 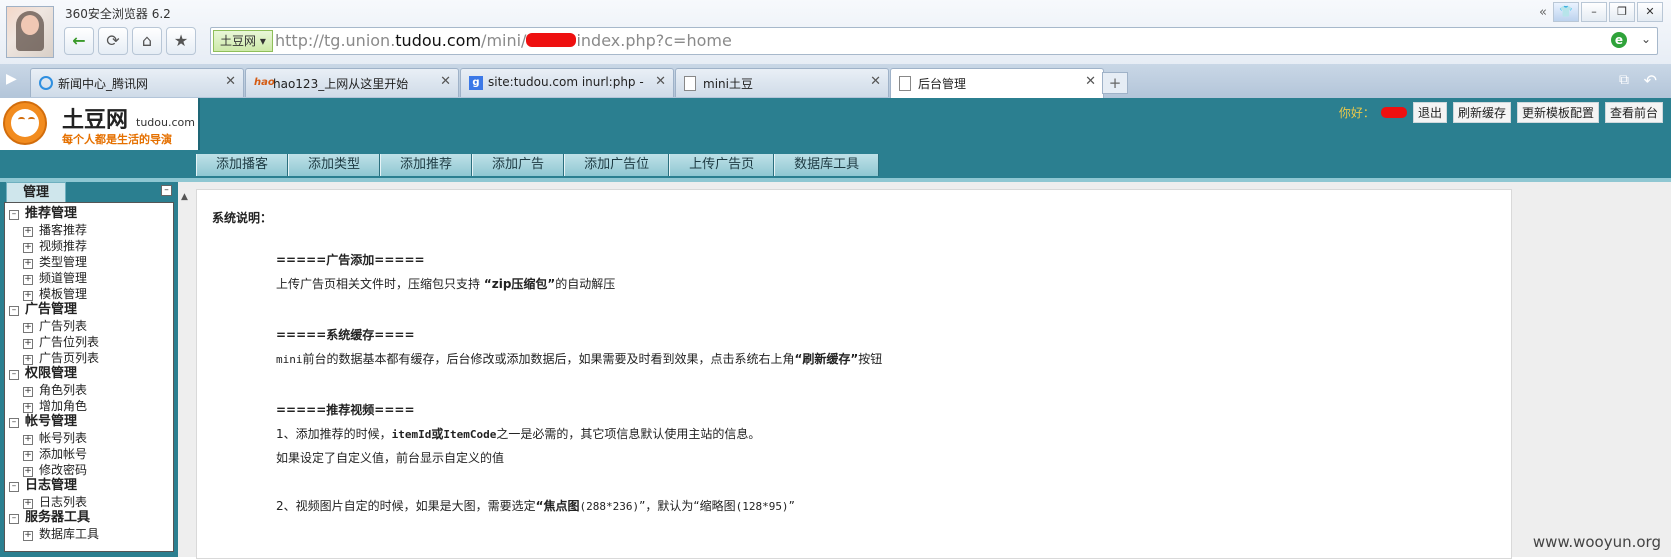 What do you see at coordinates (722, 165) in the screenshot?
I see `menu-upload-ad-page: 上传广告页` at bounding box center [722, 165].